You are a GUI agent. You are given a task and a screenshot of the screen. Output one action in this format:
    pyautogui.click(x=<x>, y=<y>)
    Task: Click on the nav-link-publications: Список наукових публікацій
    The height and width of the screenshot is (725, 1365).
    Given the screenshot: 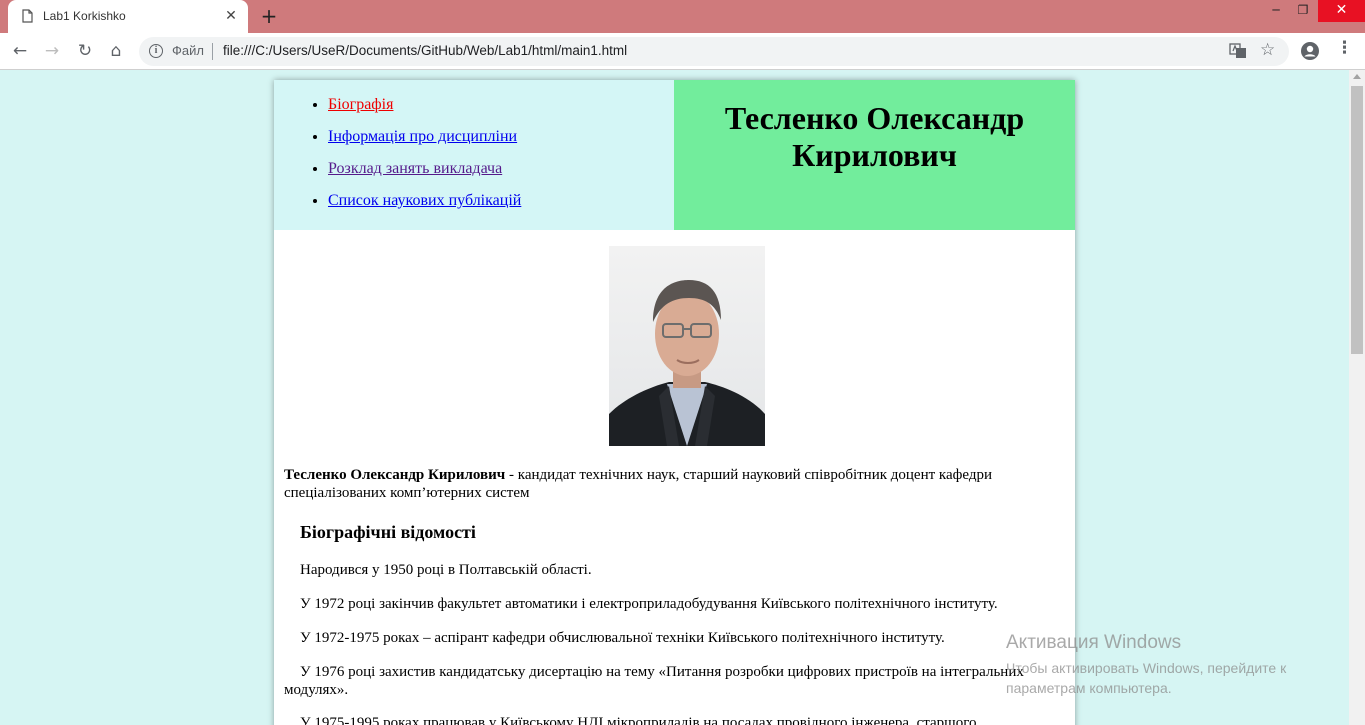 What is the action you would take?
    pyautogui.click(x=424, y=200)
    